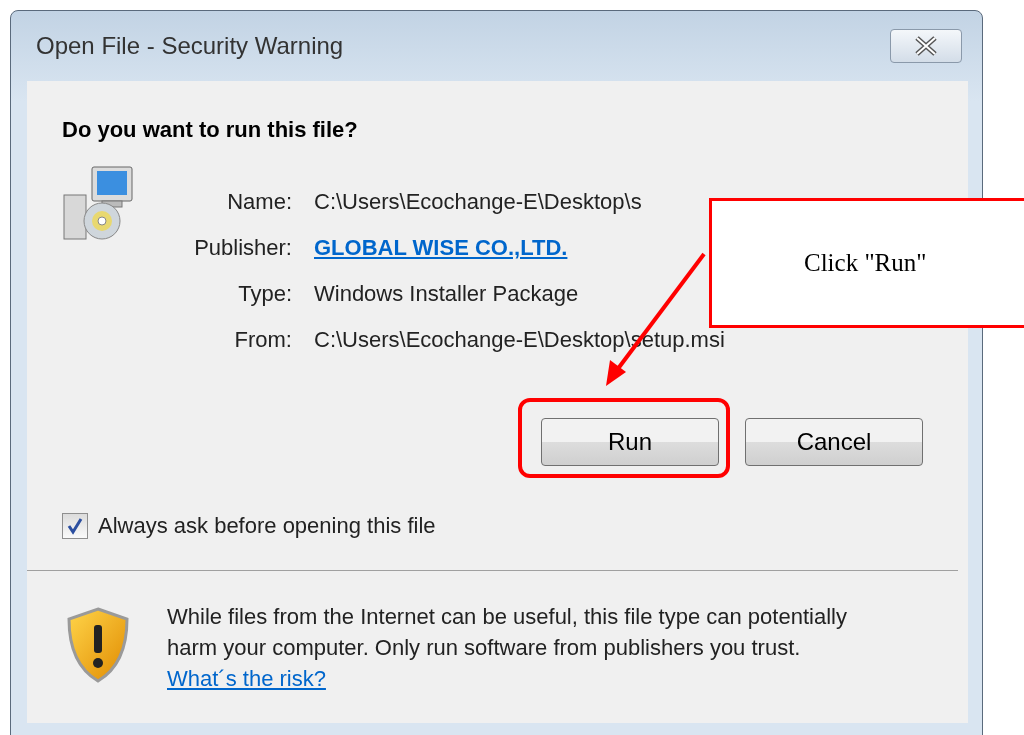  I want to click on checkbox-label: Always ask before opening this file, so click(267, 525).